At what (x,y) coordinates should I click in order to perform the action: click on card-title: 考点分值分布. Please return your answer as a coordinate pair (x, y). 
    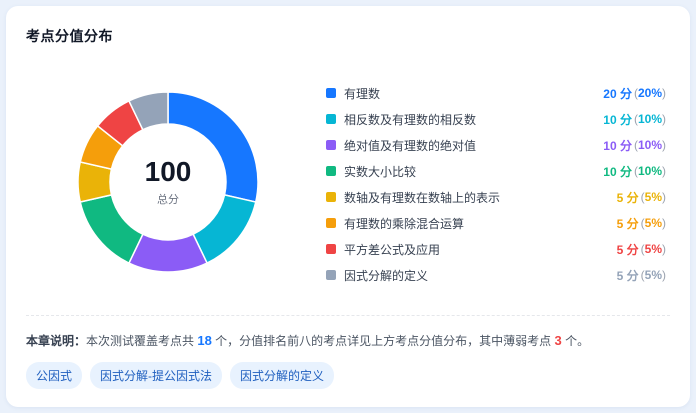
    Looking at the image, I should click on (69, 36).